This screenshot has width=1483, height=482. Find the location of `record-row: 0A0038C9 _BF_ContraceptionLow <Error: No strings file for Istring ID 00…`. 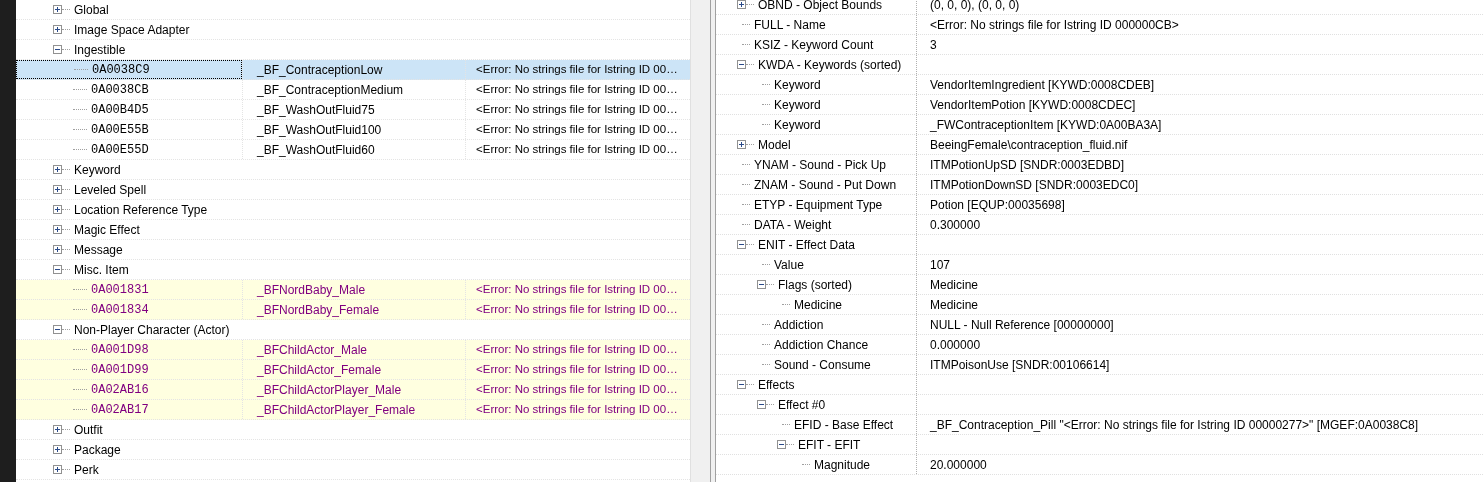

record-row: 0A0038C9 _BF_ContraceptionLow <Error: No strings file for Istring ID 00… is located at coordinates (353, 70).